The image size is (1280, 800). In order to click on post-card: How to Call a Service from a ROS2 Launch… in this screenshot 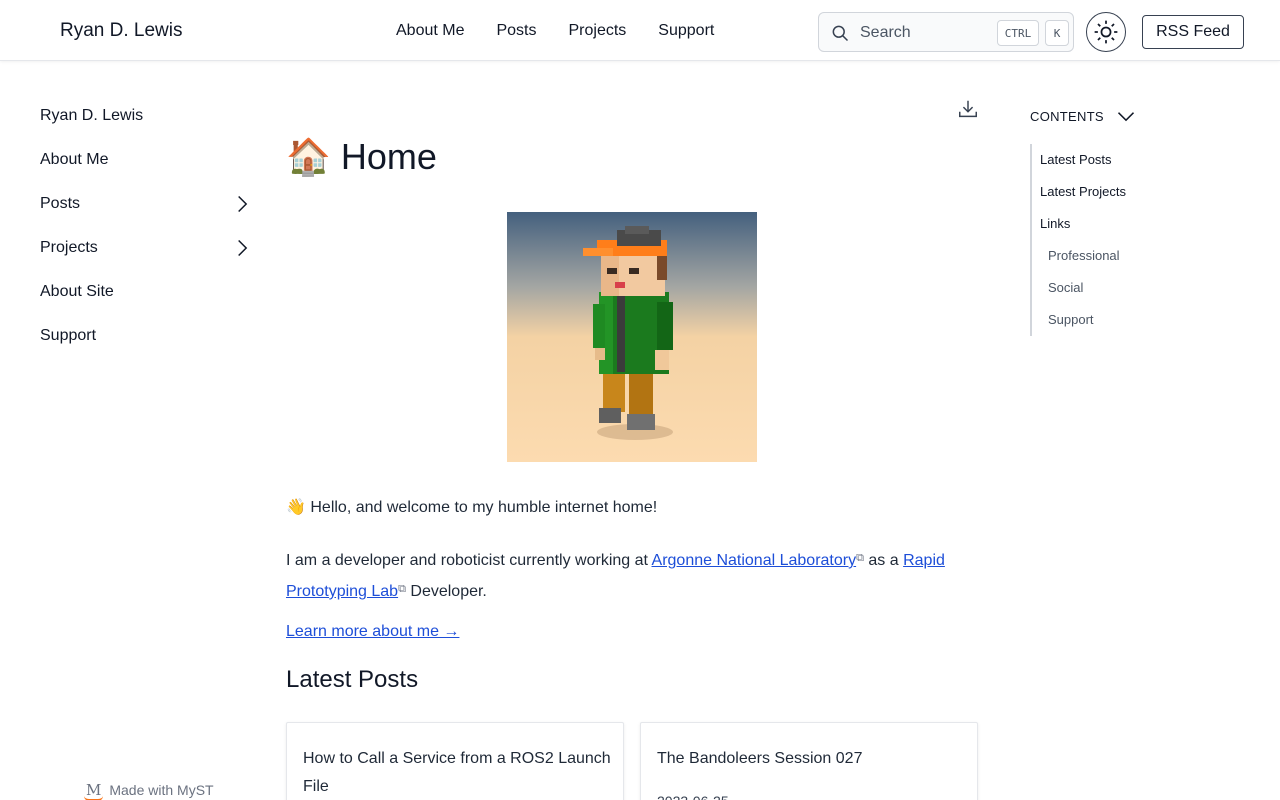, I will do `click(455, 761)`.